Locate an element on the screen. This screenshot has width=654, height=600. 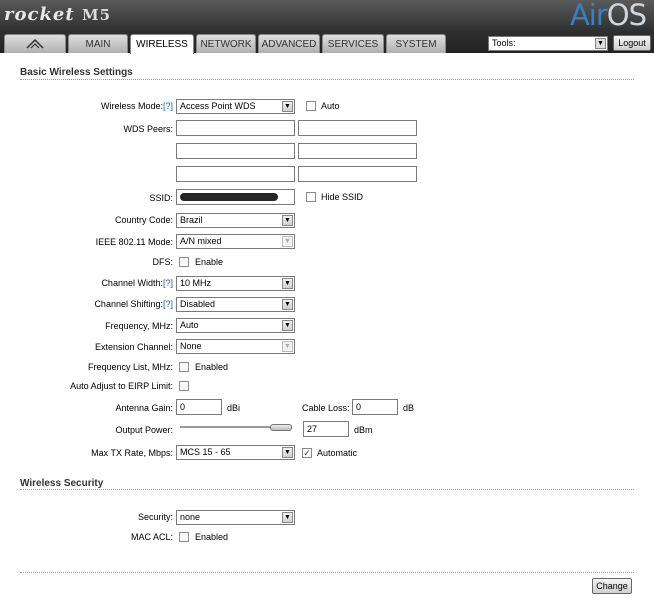
dfs-enable-checkbox is located at coordinates (184, 262).